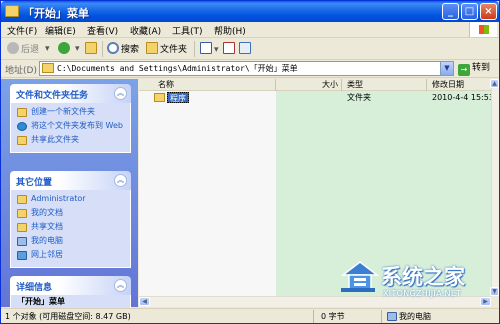 The image size is (500, 324). Describe the element at coordinates (55, 139) in the screenshot. I see `task-label: 共享此文件夹` at that location.